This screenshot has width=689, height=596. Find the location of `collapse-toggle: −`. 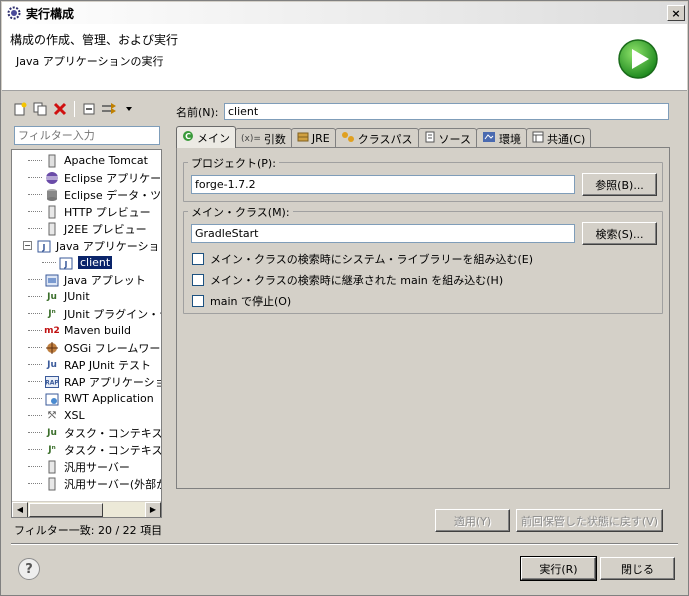

collapse-toggle: − is located at coordinates (27, 245).